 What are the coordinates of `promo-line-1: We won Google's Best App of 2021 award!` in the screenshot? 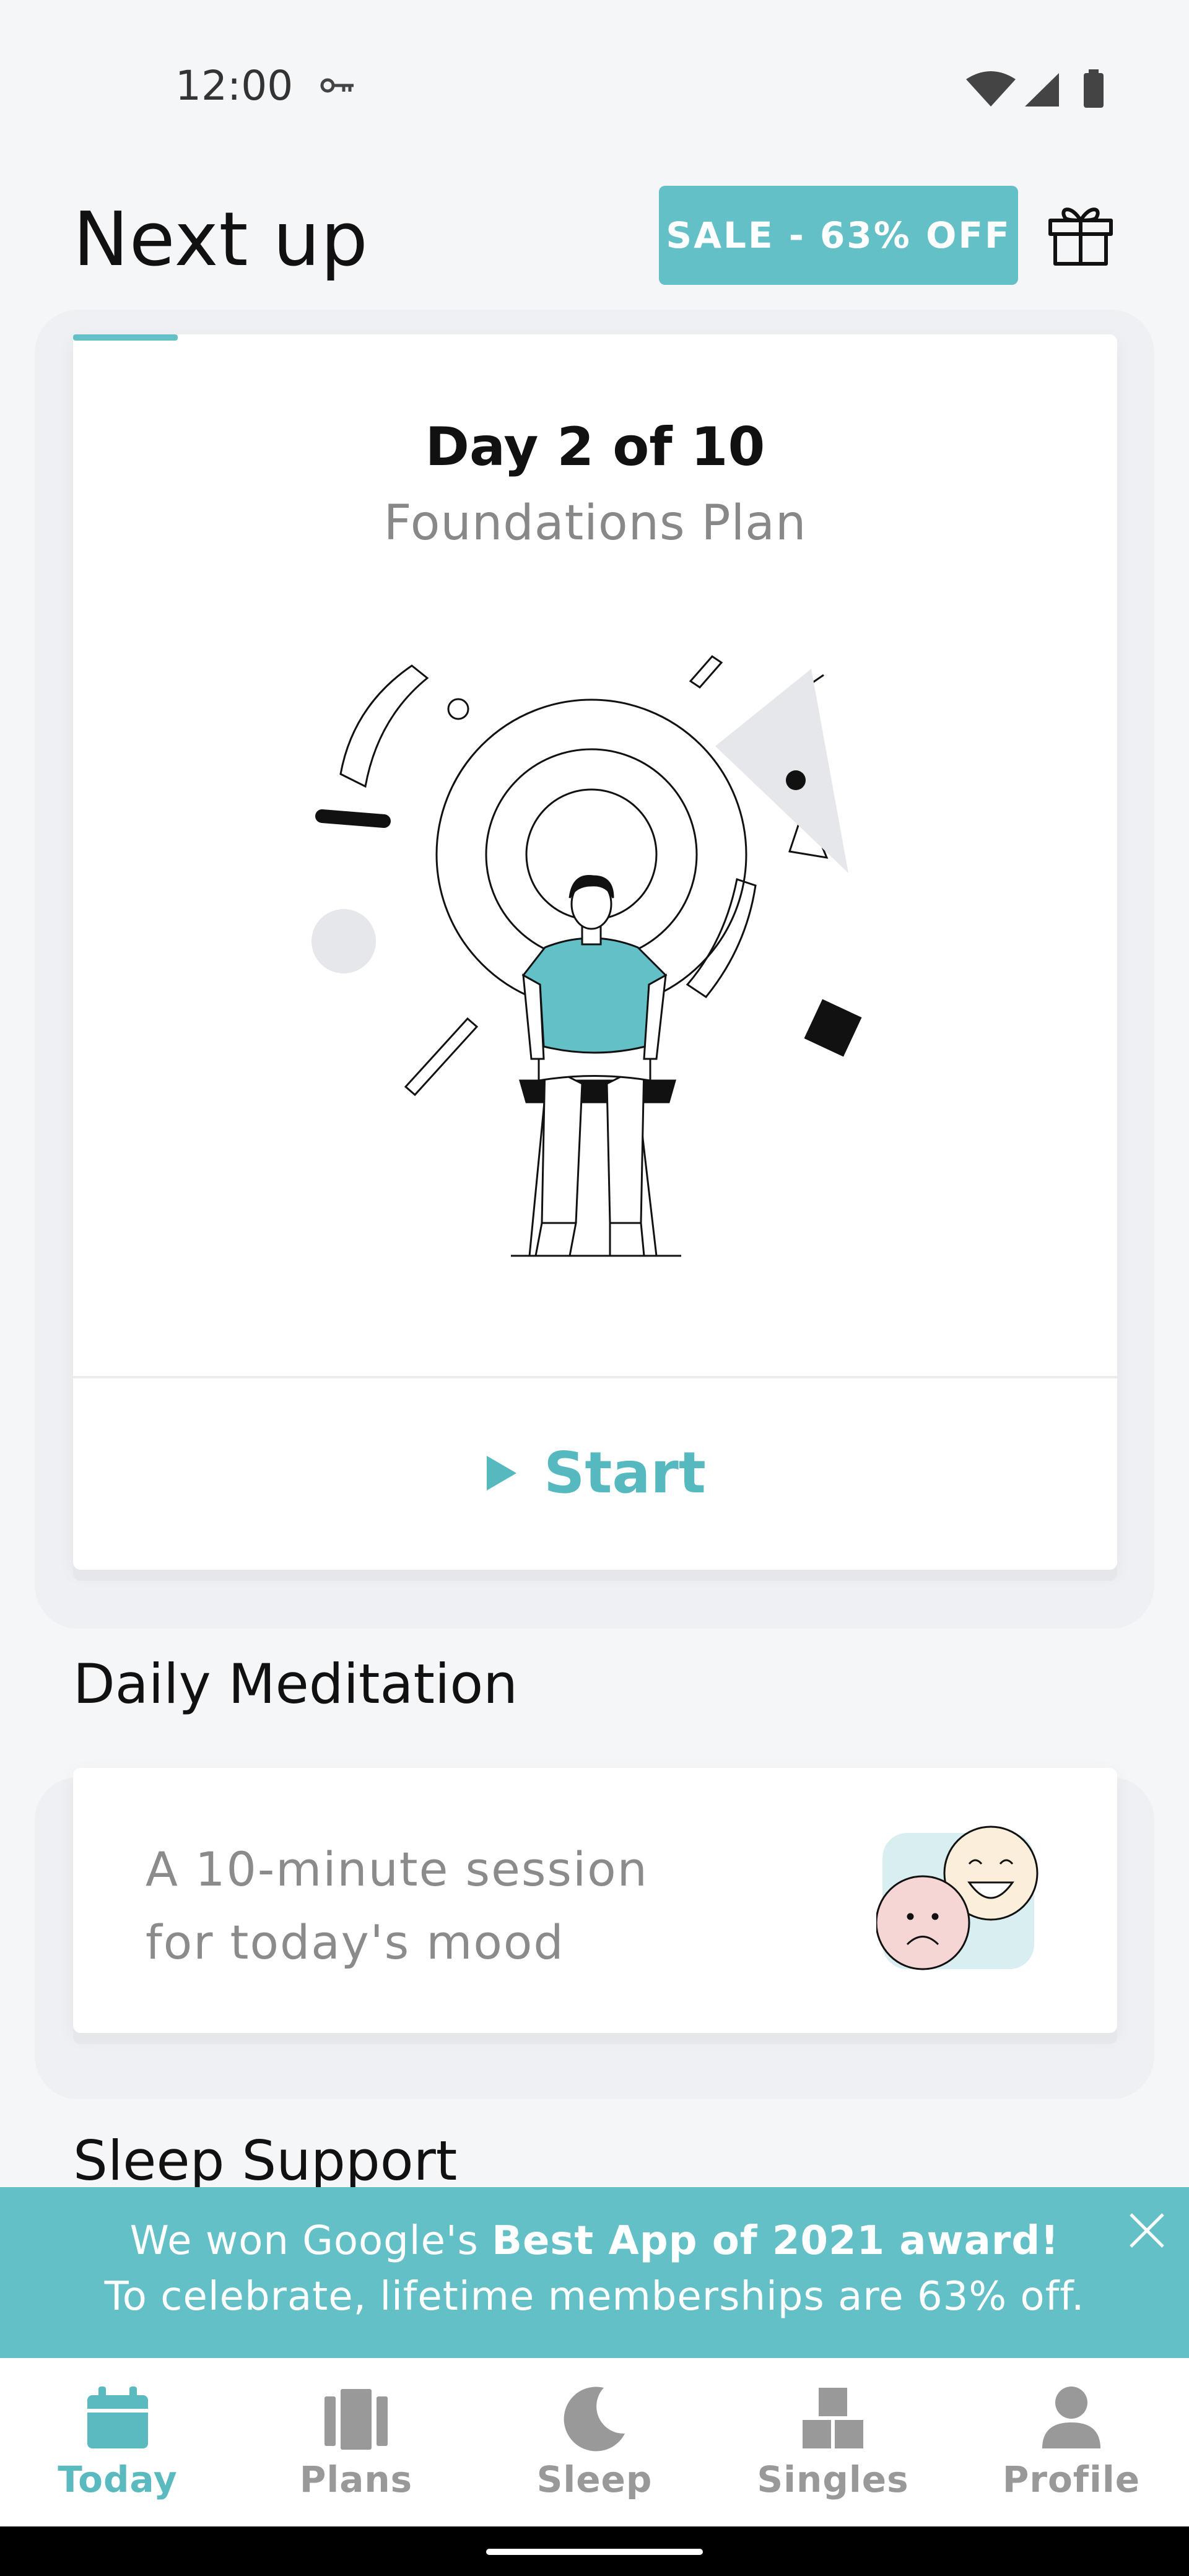 It's located at (594, 2241).